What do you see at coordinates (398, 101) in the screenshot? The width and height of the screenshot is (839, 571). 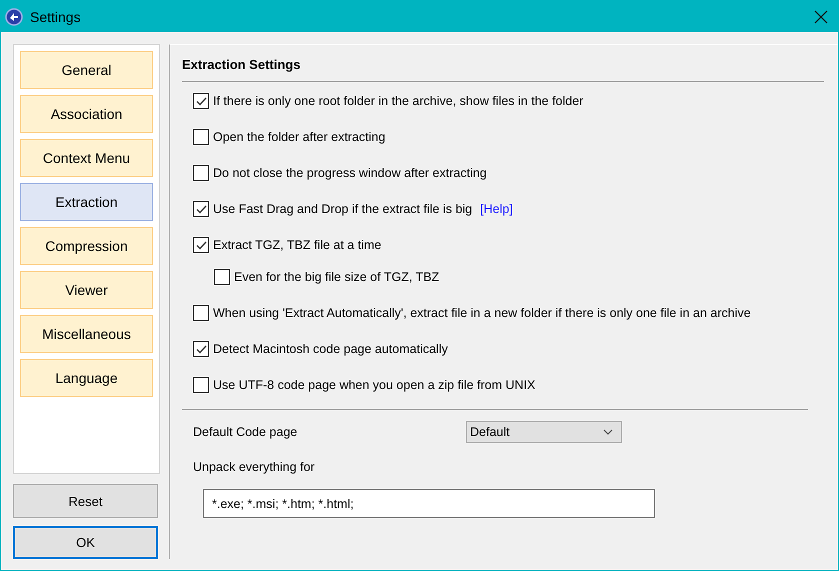 I see `option-label: If there is only one root folder in the archive, show files in the folder` at bounding box center [398, 101].